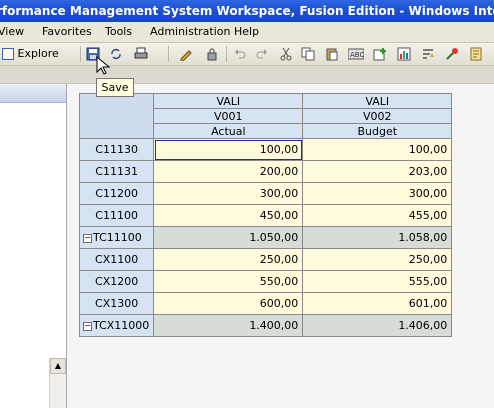 The height and width of the screenshot is (408, 494). I want to click on data-cell-budget: 455,00, so click(377, 215).